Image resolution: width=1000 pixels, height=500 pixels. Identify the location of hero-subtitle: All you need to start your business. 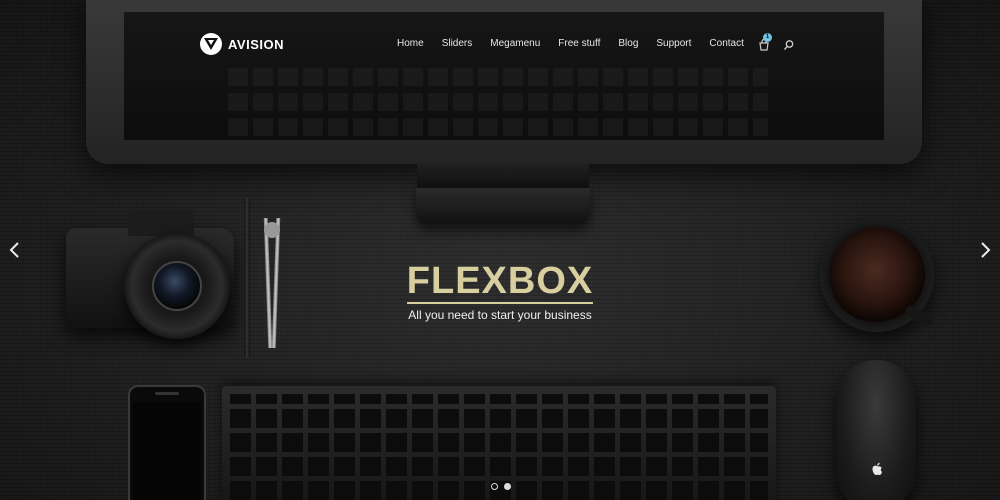
(500, 315).